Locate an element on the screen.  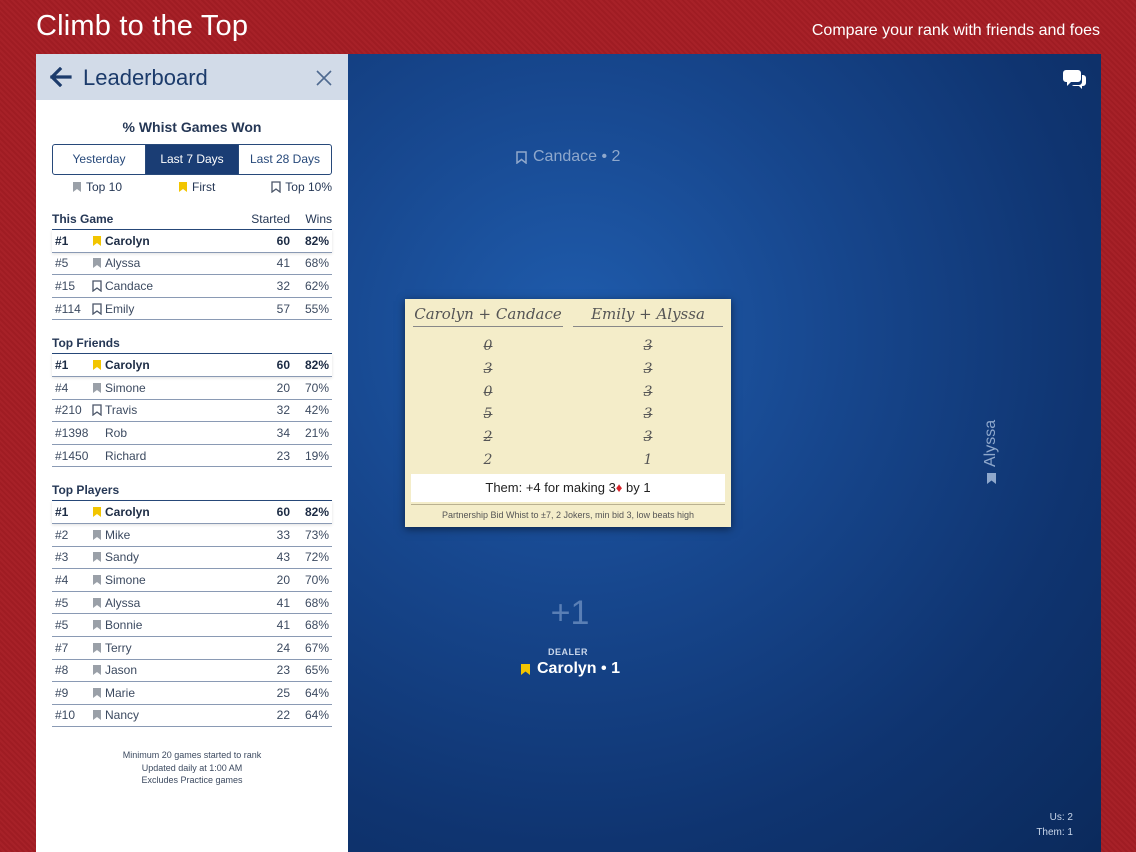
win-percent: 70% is located at coordinates (316, 579).